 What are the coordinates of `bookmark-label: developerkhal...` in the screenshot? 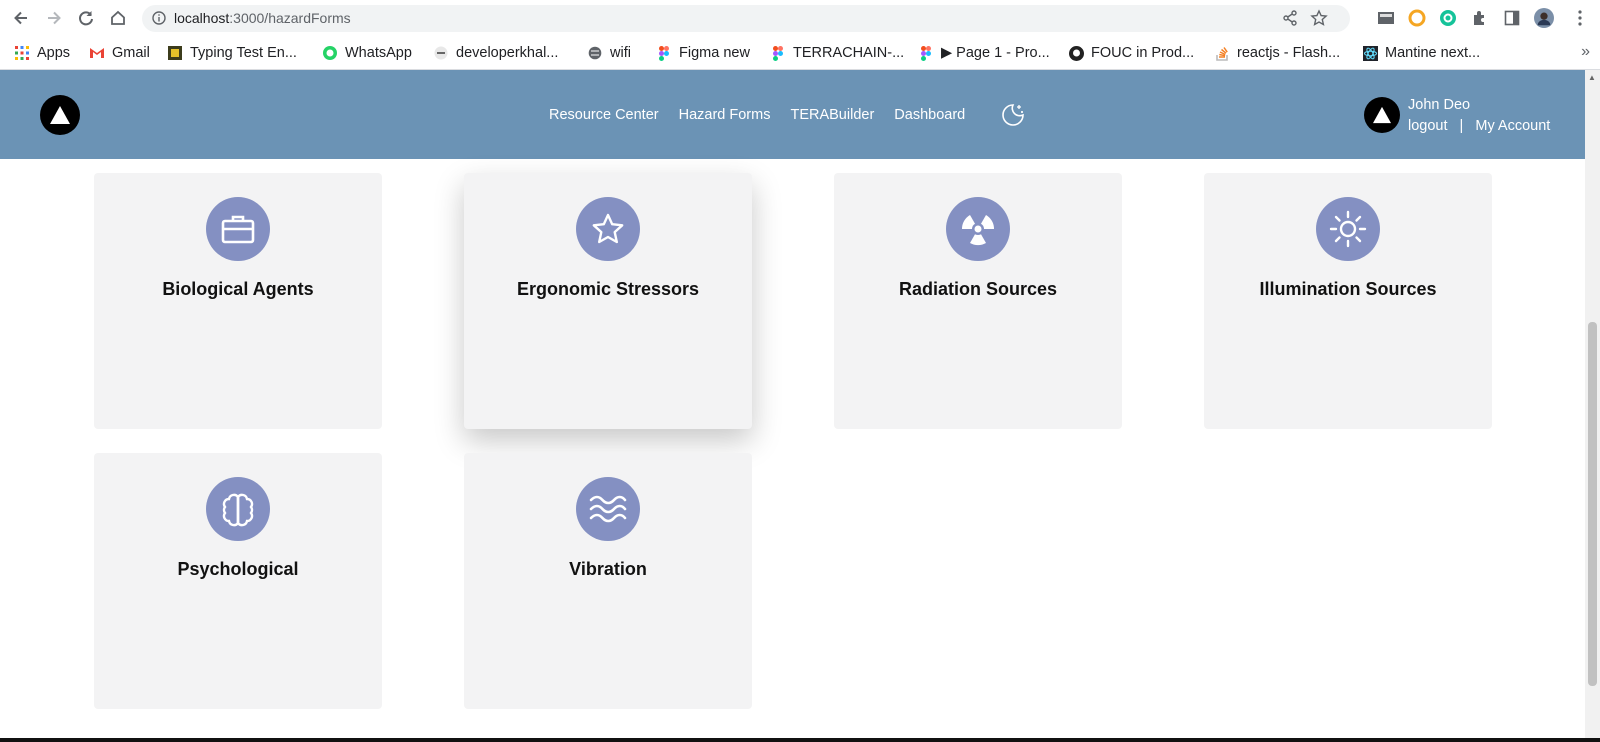 It's located at (507, 53).